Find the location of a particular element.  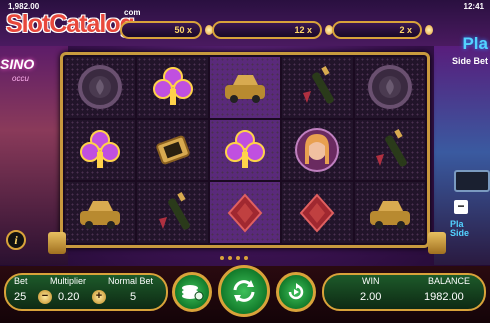

win-label: WIN is located at coordinates (371, 281).